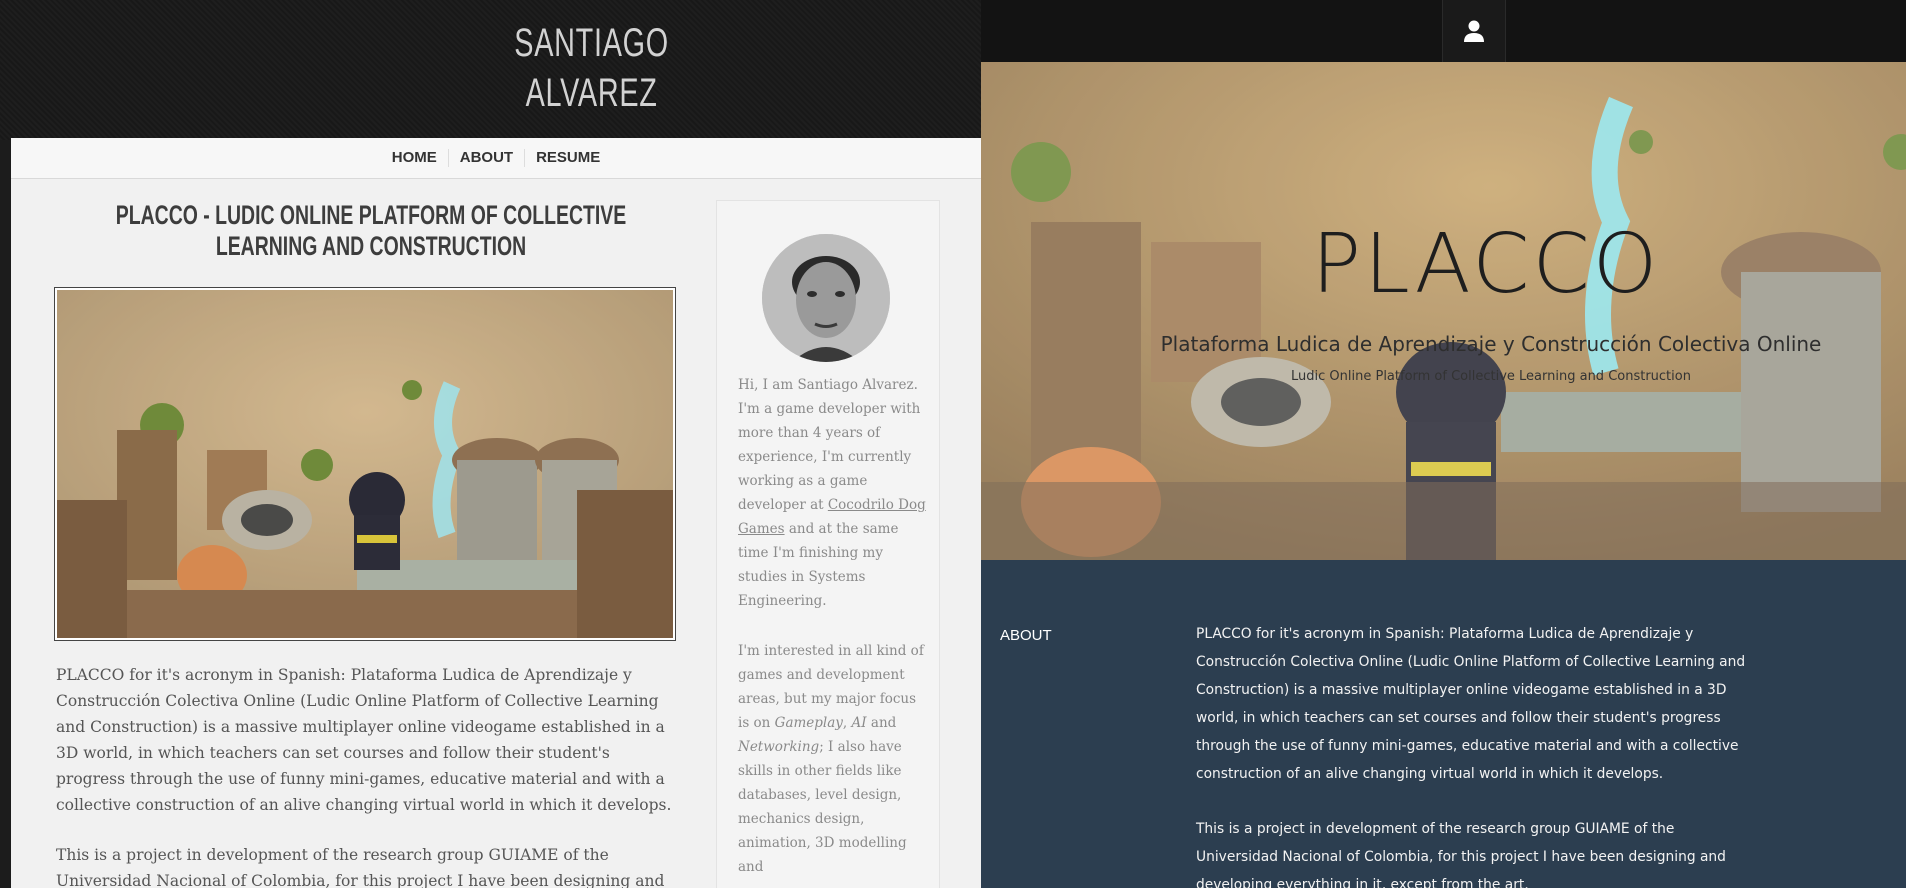 The width and height of the screenshot is (1906, 888). I want to click on focus-networking: Networking, so click(779, 747).